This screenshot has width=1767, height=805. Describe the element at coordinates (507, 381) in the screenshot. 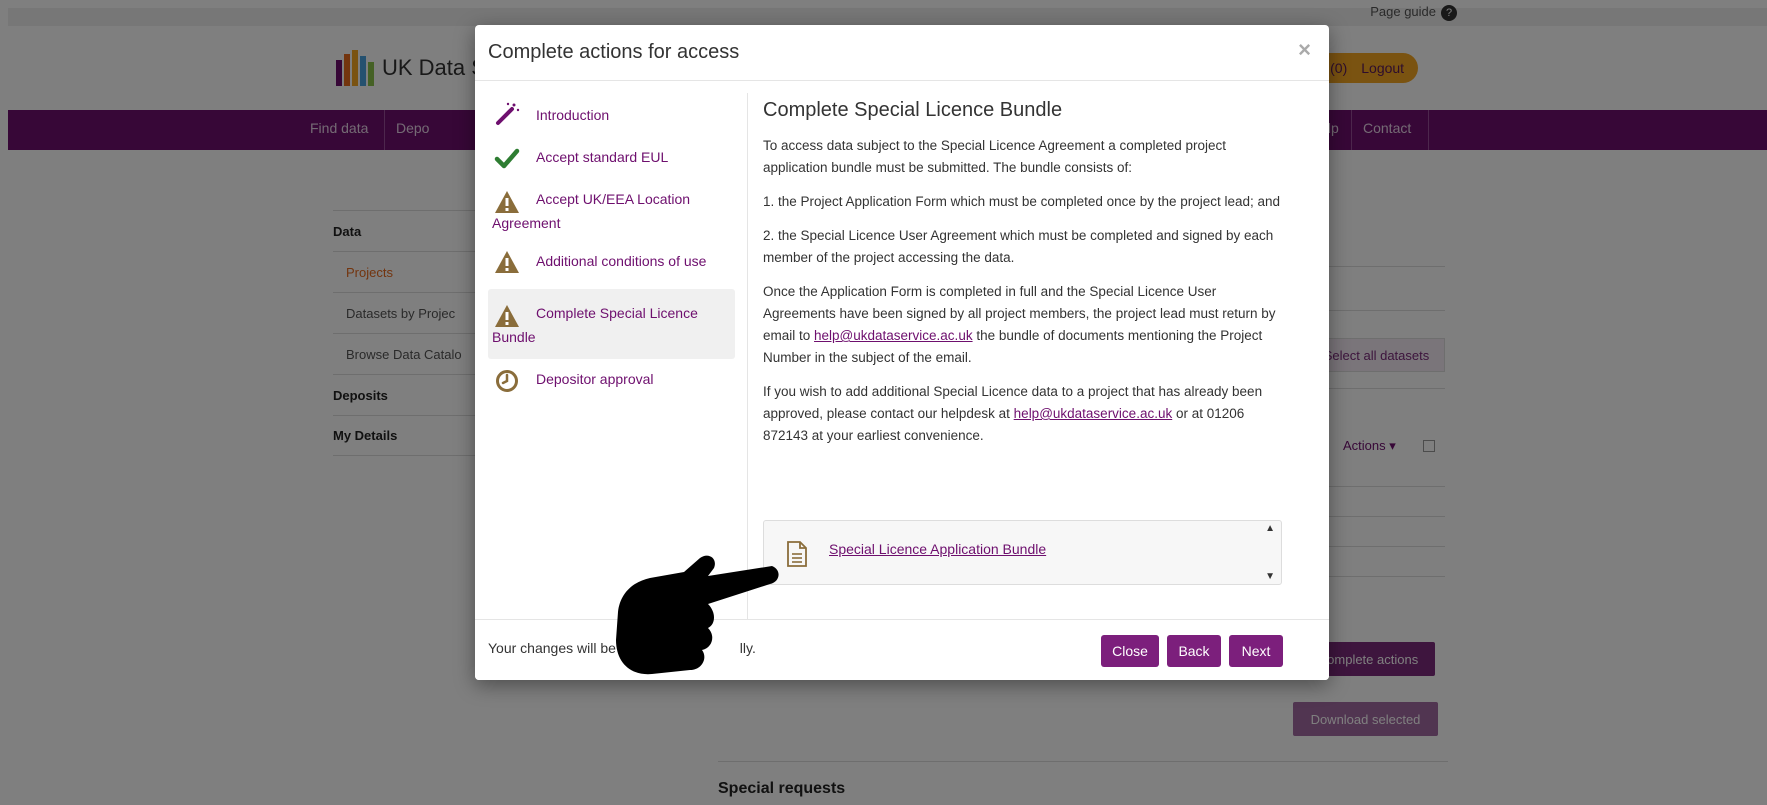

I see `clock-icon` at that location.